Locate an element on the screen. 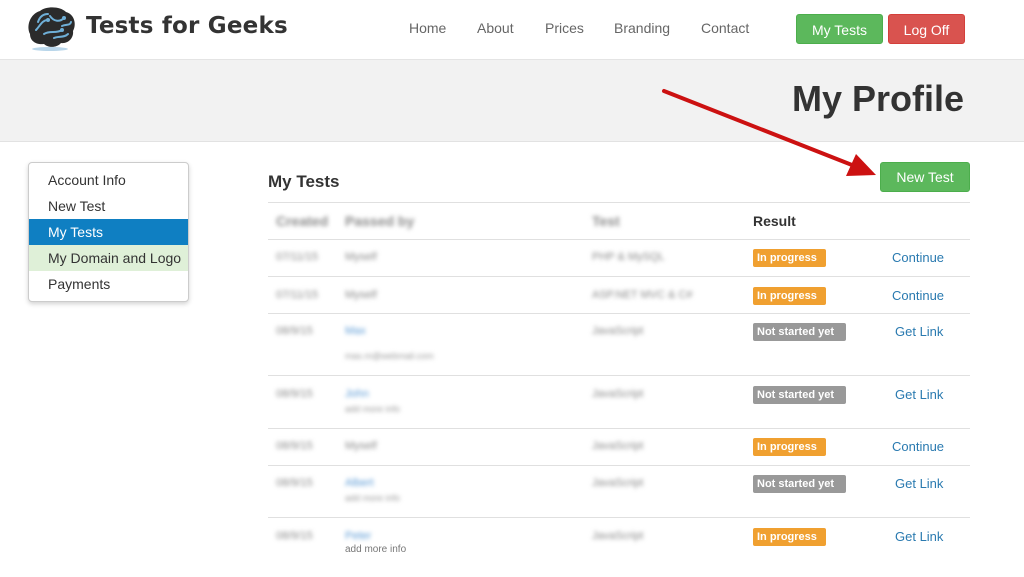 Image resolution: width=1024 pixels, height=577 pixels. row-passed-by-detail: max.m@webmail.com is located at coordinates (389, 356).